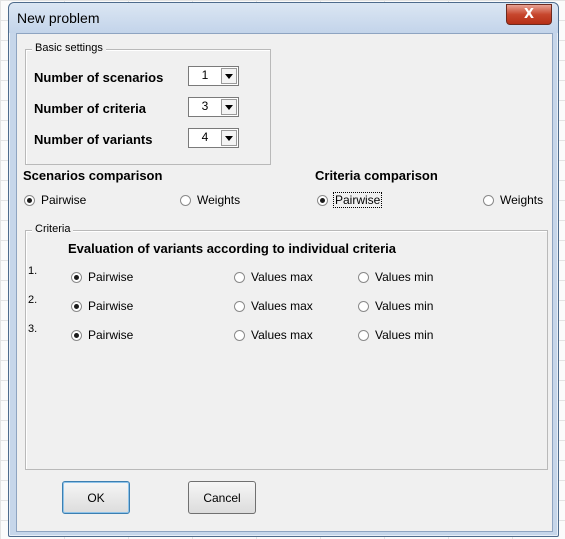 The width and height of the screenshot is (565, 539). I want to click on criterion-3-values-min-radio: Values min, so click(395, 335).